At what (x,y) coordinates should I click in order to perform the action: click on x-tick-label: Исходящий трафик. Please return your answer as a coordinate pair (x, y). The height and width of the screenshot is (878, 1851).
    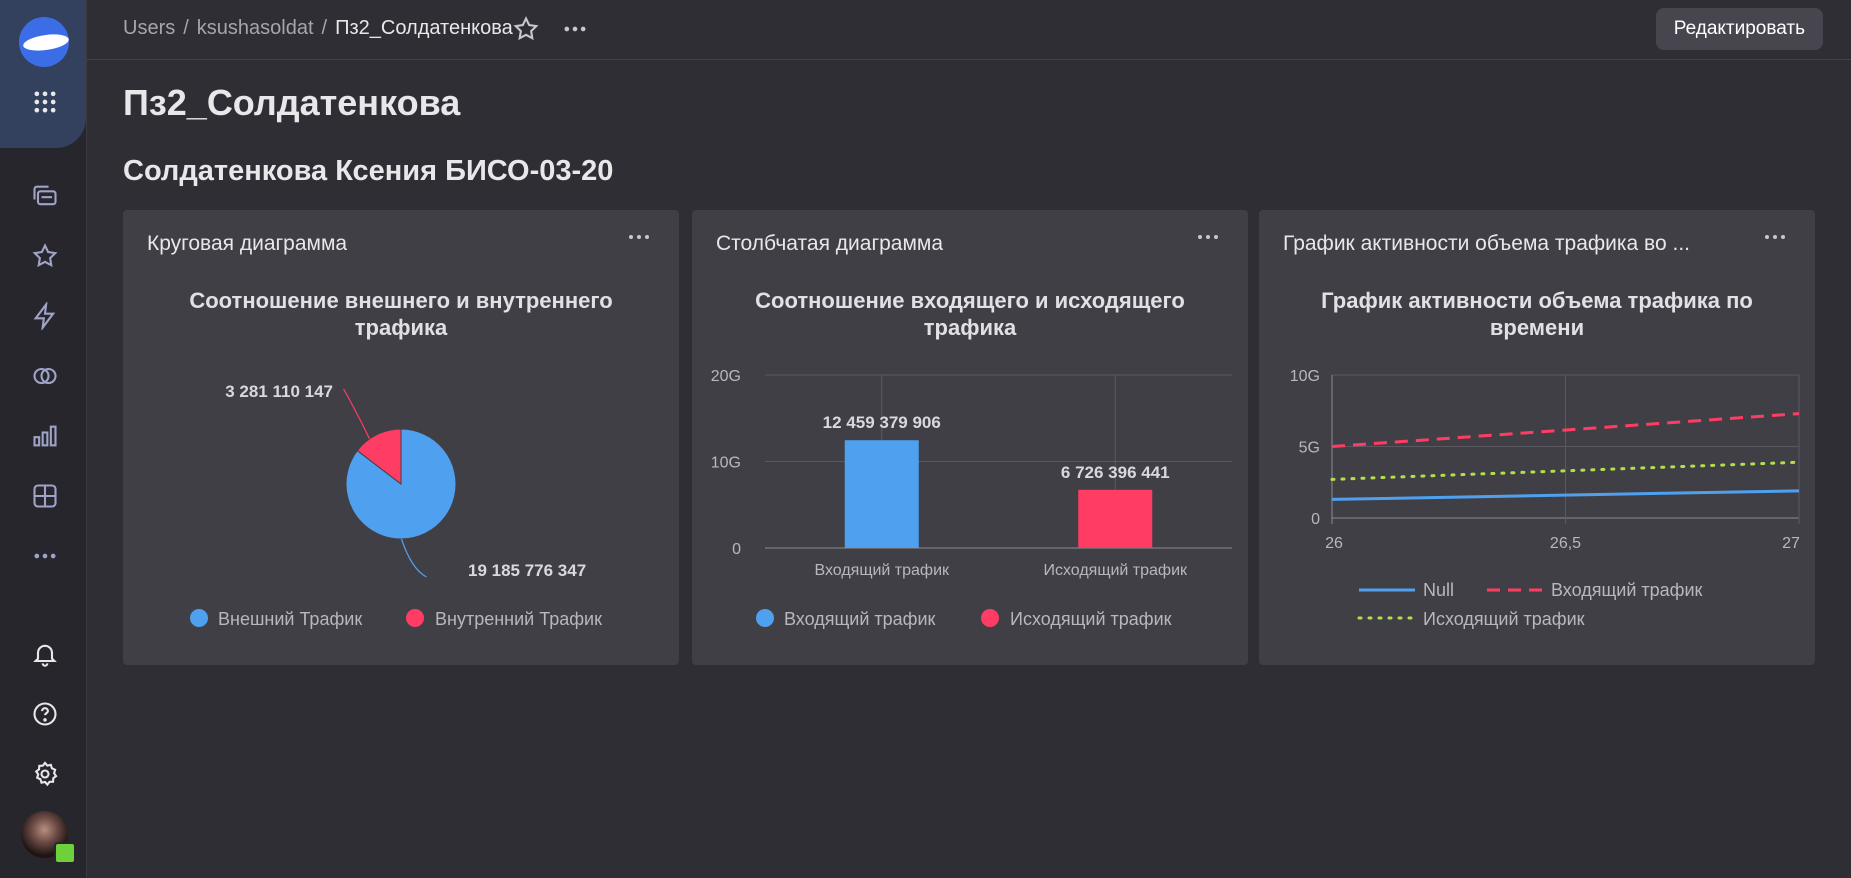
    Looking at the image, I should click on (1115, 570).